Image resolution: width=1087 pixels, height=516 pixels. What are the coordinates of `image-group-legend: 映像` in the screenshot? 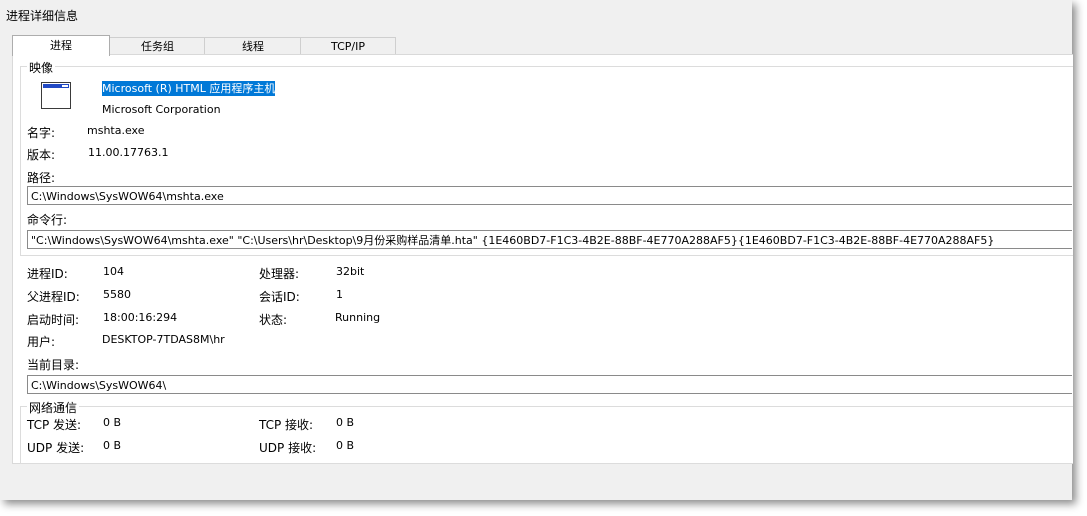 It's located at (41, 67).